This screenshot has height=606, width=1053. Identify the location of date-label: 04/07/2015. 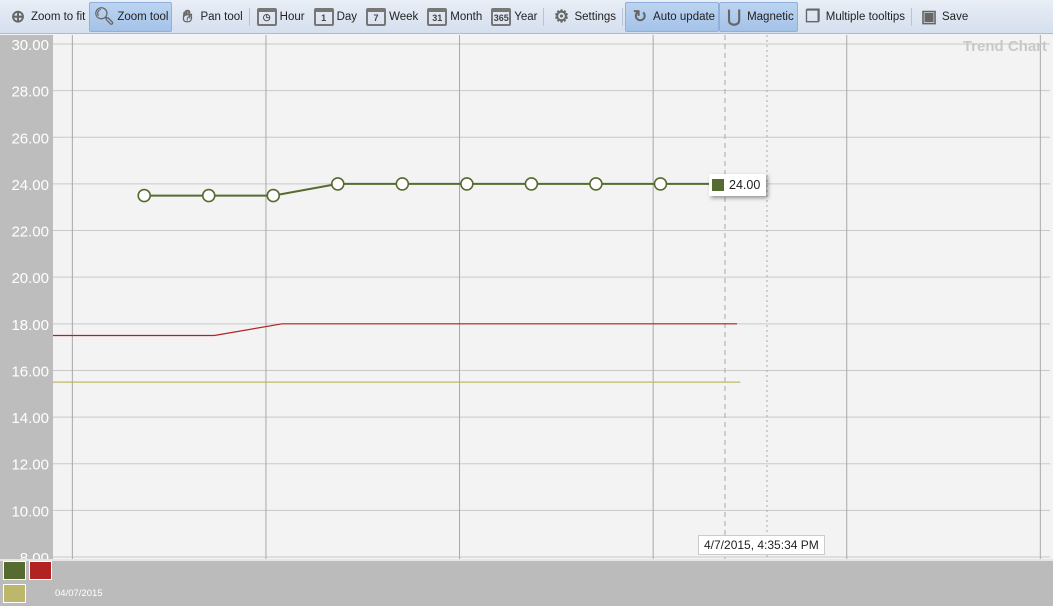
(79, 593).